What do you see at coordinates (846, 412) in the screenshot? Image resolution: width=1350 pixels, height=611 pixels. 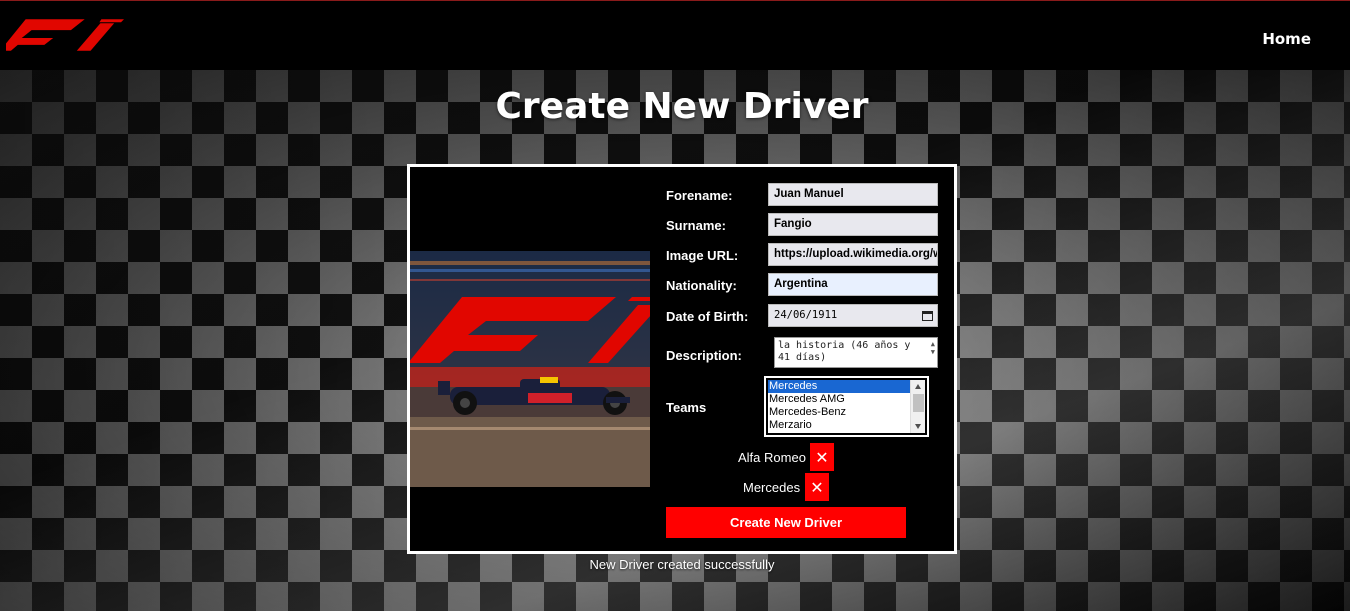 I see `team-option: Mercedes-Benz` at bounding box center [846, 412].